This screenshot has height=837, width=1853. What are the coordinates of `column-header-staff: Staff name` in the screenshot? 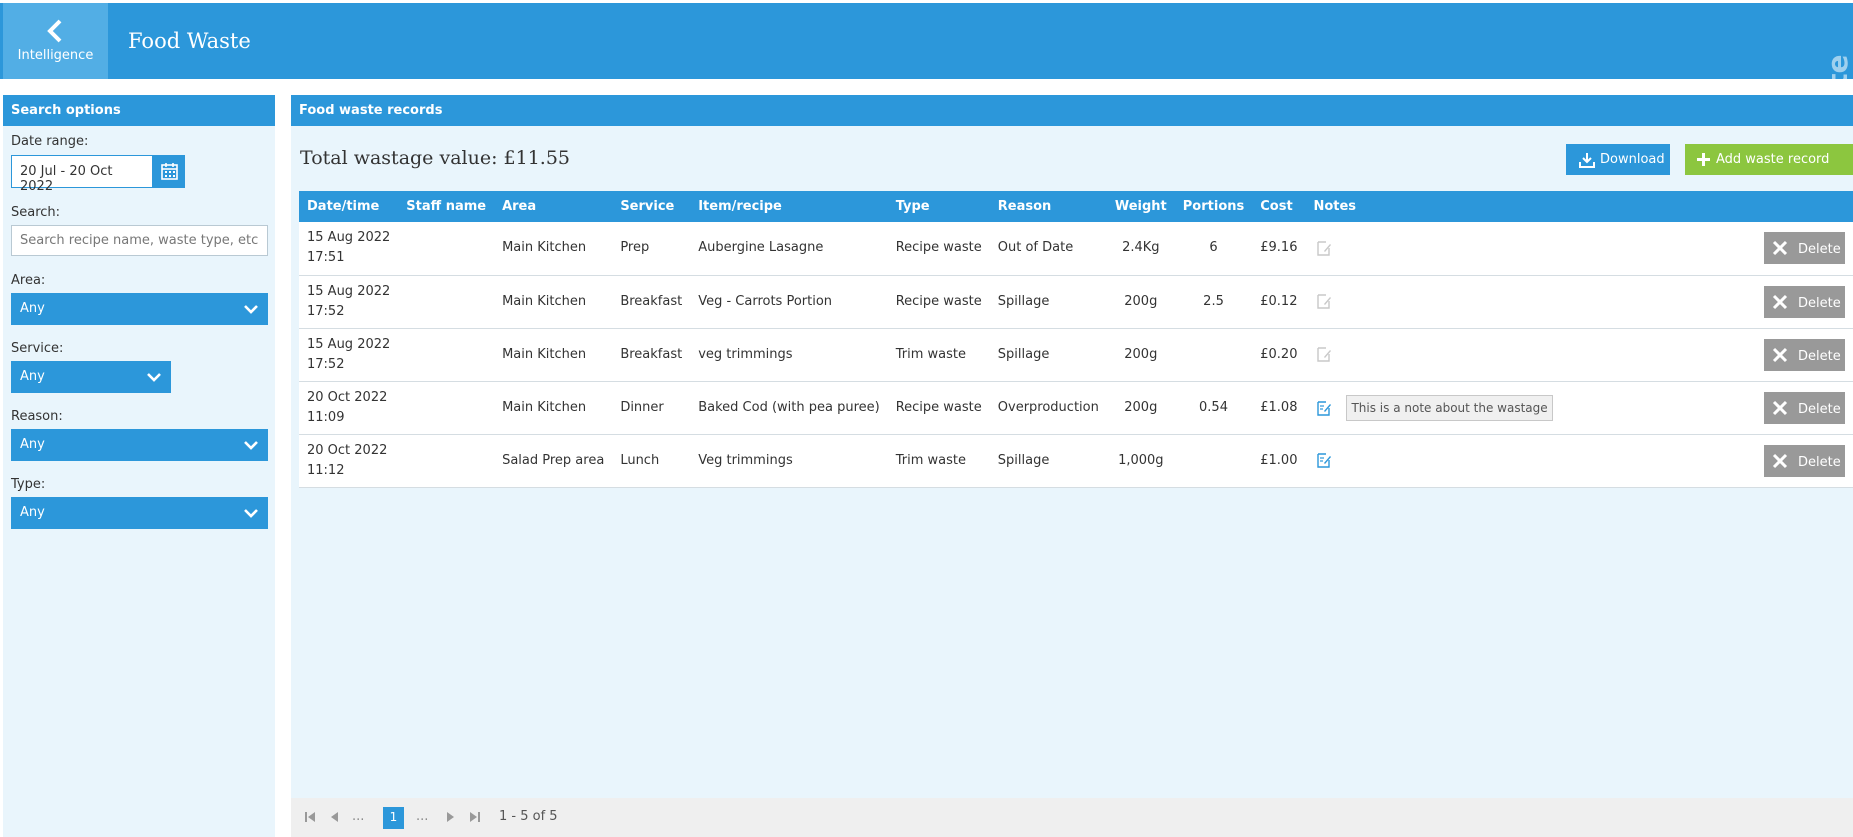 It's located at (446, 206).